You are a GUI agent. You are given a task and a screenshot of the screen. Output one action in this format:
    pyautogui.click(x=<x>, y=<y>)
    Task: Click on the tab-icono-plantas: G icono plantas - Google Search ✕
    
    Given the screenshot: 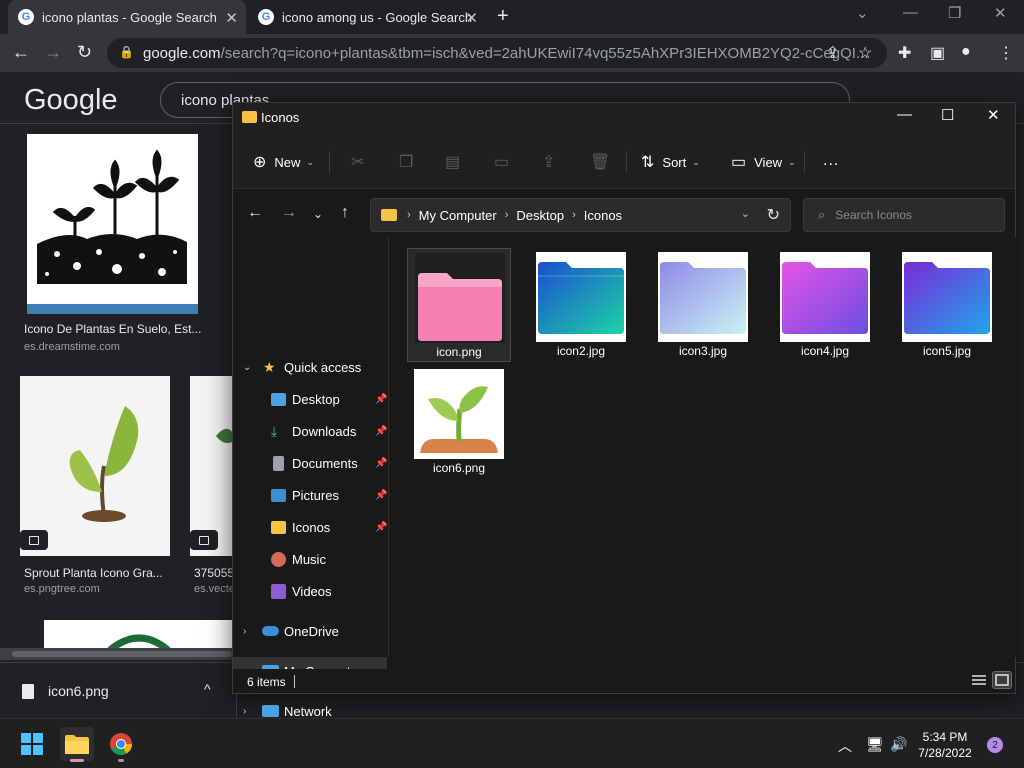 What is the action you would take?
    pyautogui.click(x=127, y=17)
    